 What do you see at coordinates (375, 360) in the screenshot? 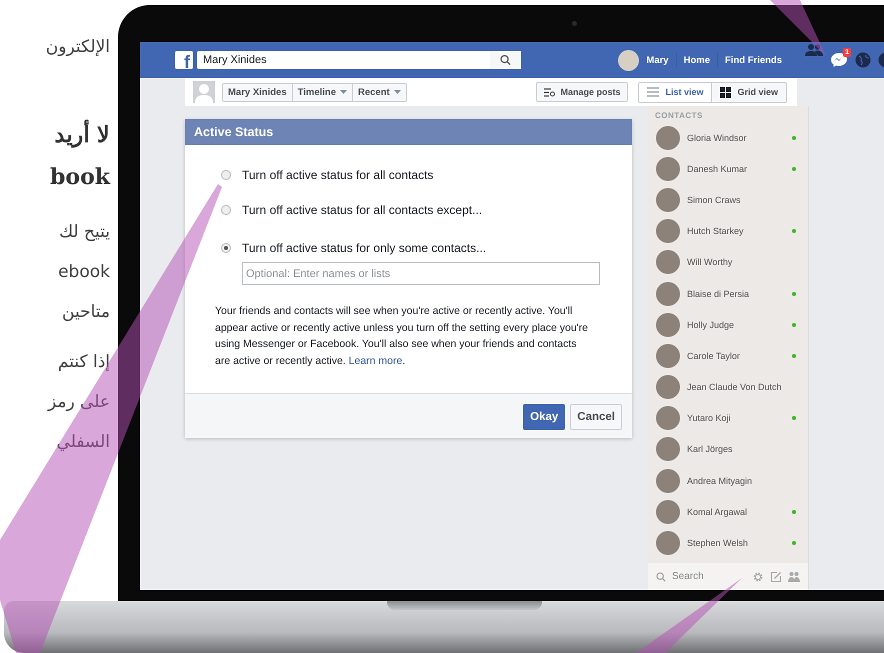
I see `learn-more-link: Learn more` at bounding box center [375, 360].